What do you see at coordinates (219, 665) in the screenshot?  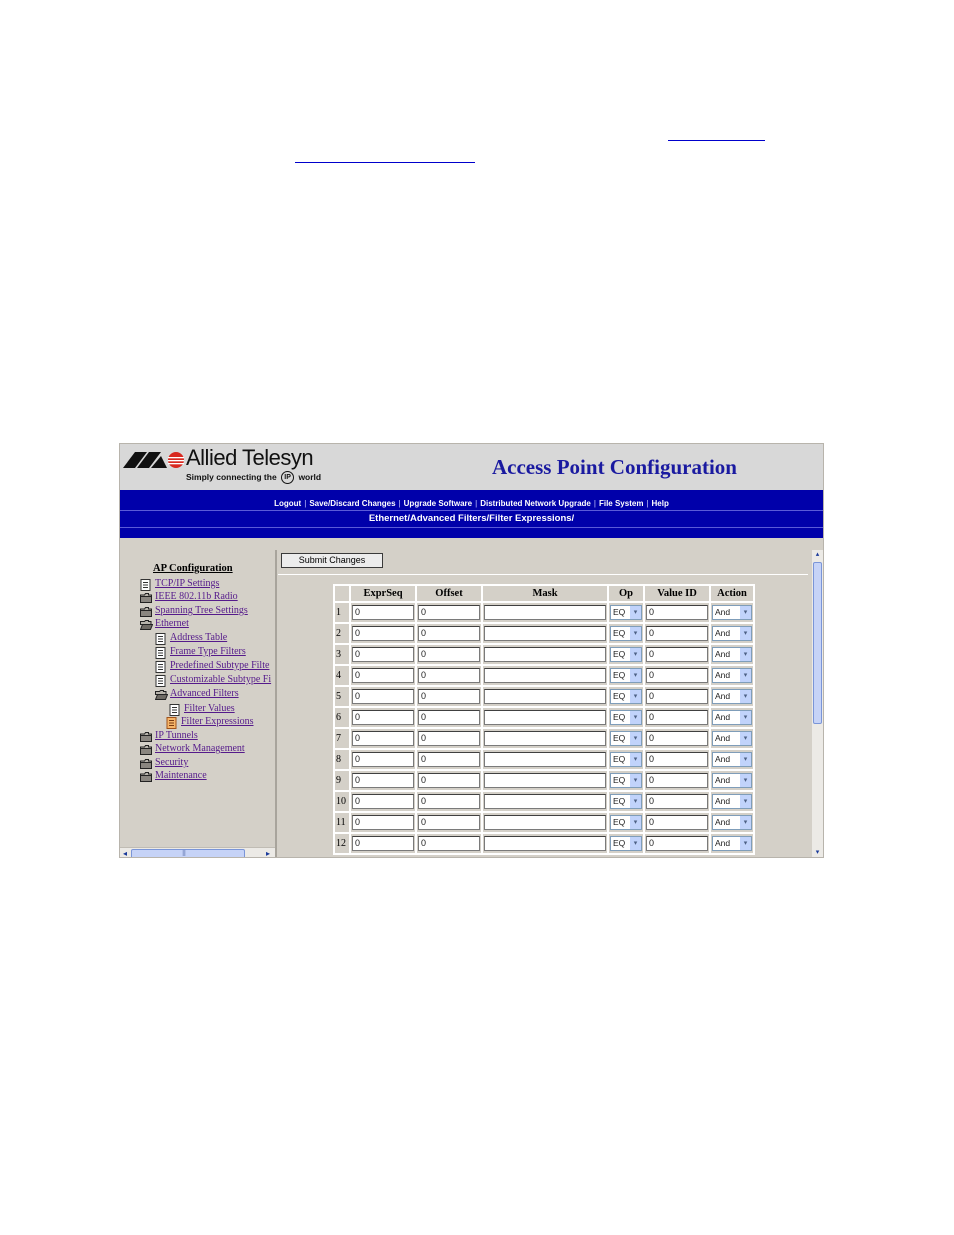 I see `tree-item-predefined-subtype-filte: Predefined Subtype Filte` at bounding box center [219, 665].